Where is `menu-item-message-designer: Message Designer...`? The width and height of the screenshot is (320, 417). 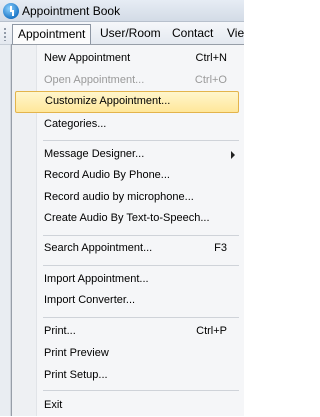 menu-item-message-designer: Message Designer... is located at coordinates (128, 155).